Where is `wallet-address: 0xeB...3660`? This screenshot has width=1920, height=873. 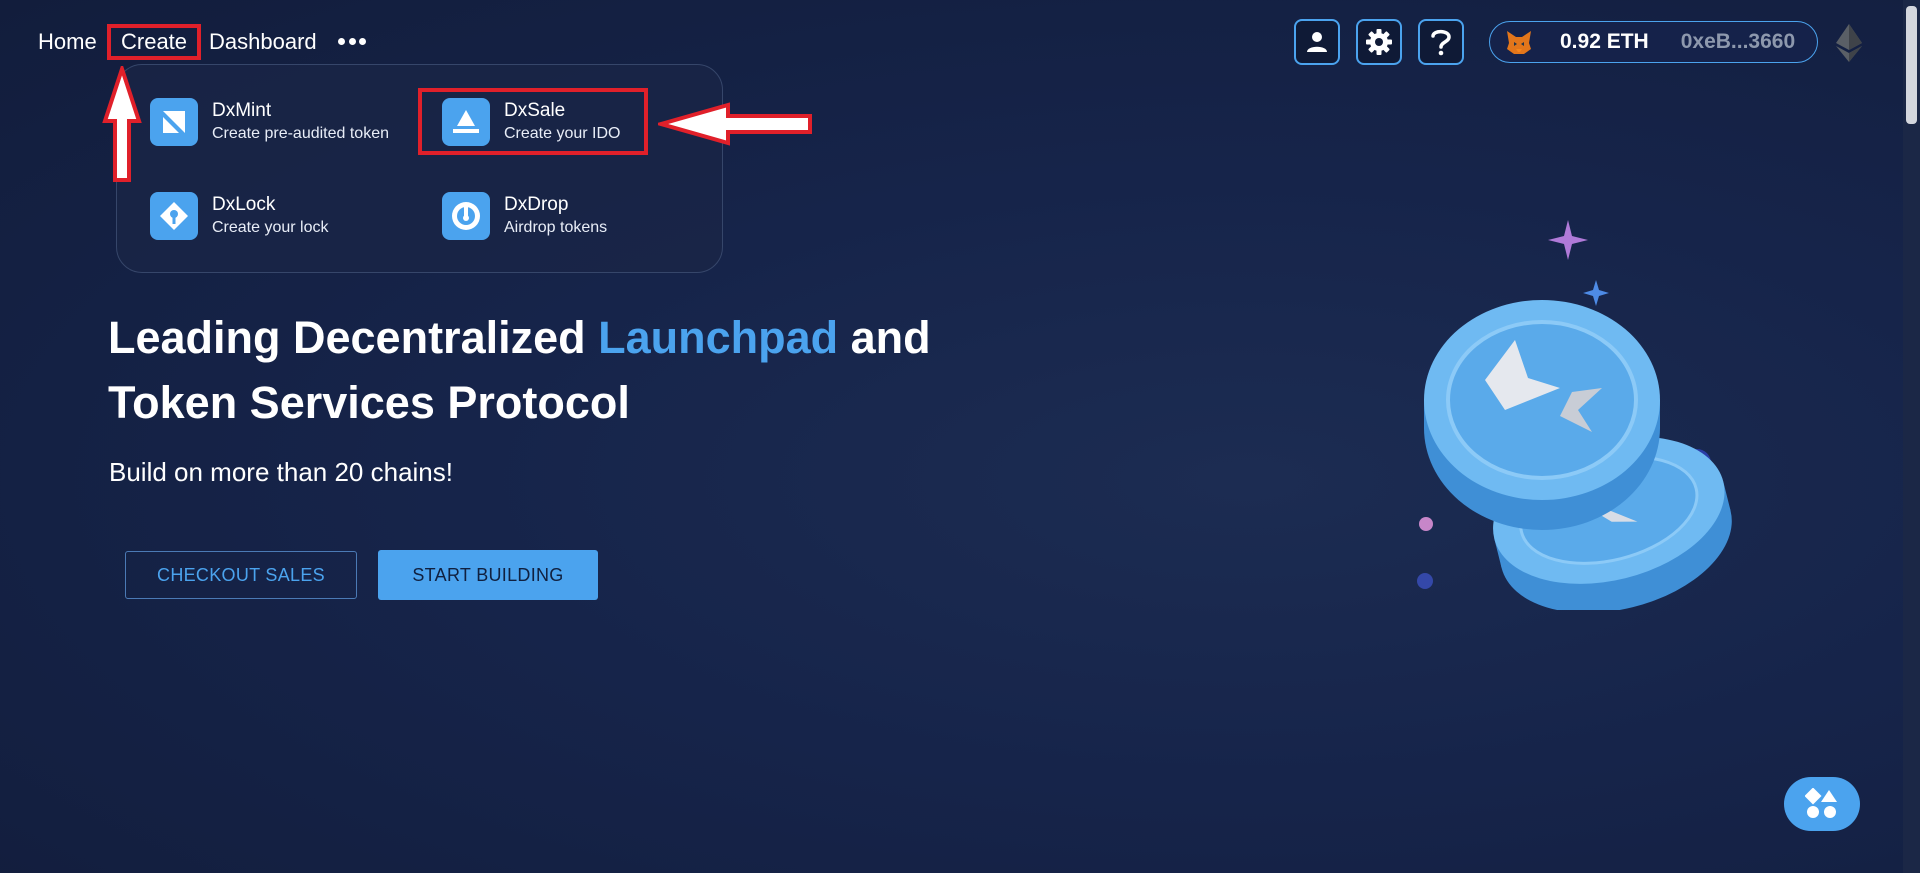 wallet-address: 0xeB...3660 is located at coordinates (1738, 41).